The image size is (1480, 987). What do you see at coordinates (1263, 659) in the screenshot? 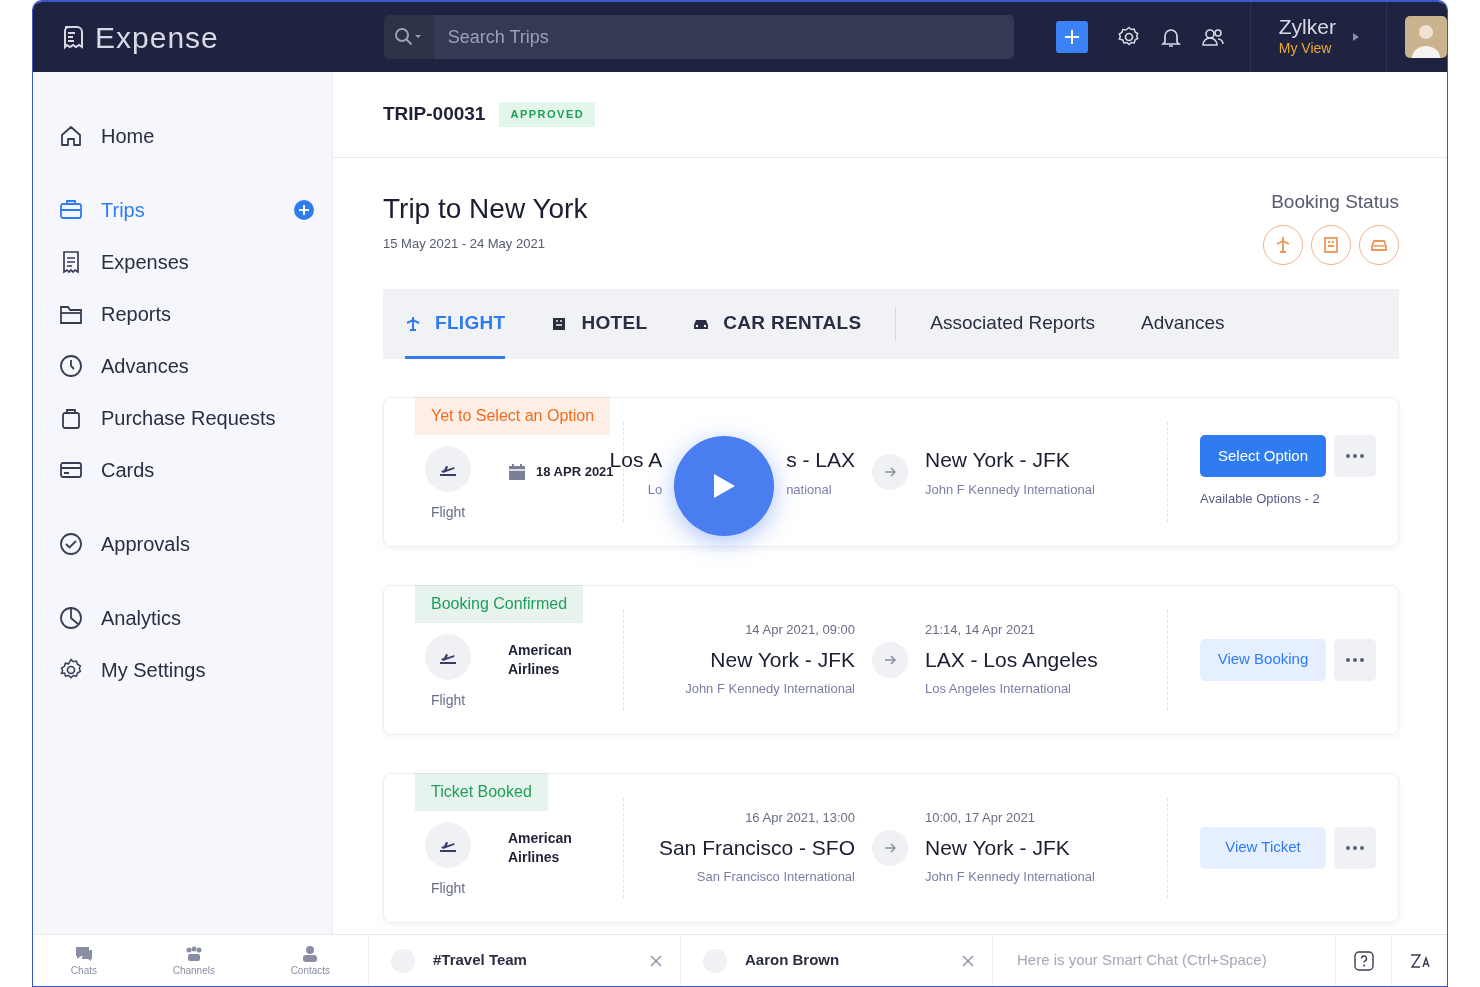
I see `action-button: View Booking` at bounding box center [1263, 659].